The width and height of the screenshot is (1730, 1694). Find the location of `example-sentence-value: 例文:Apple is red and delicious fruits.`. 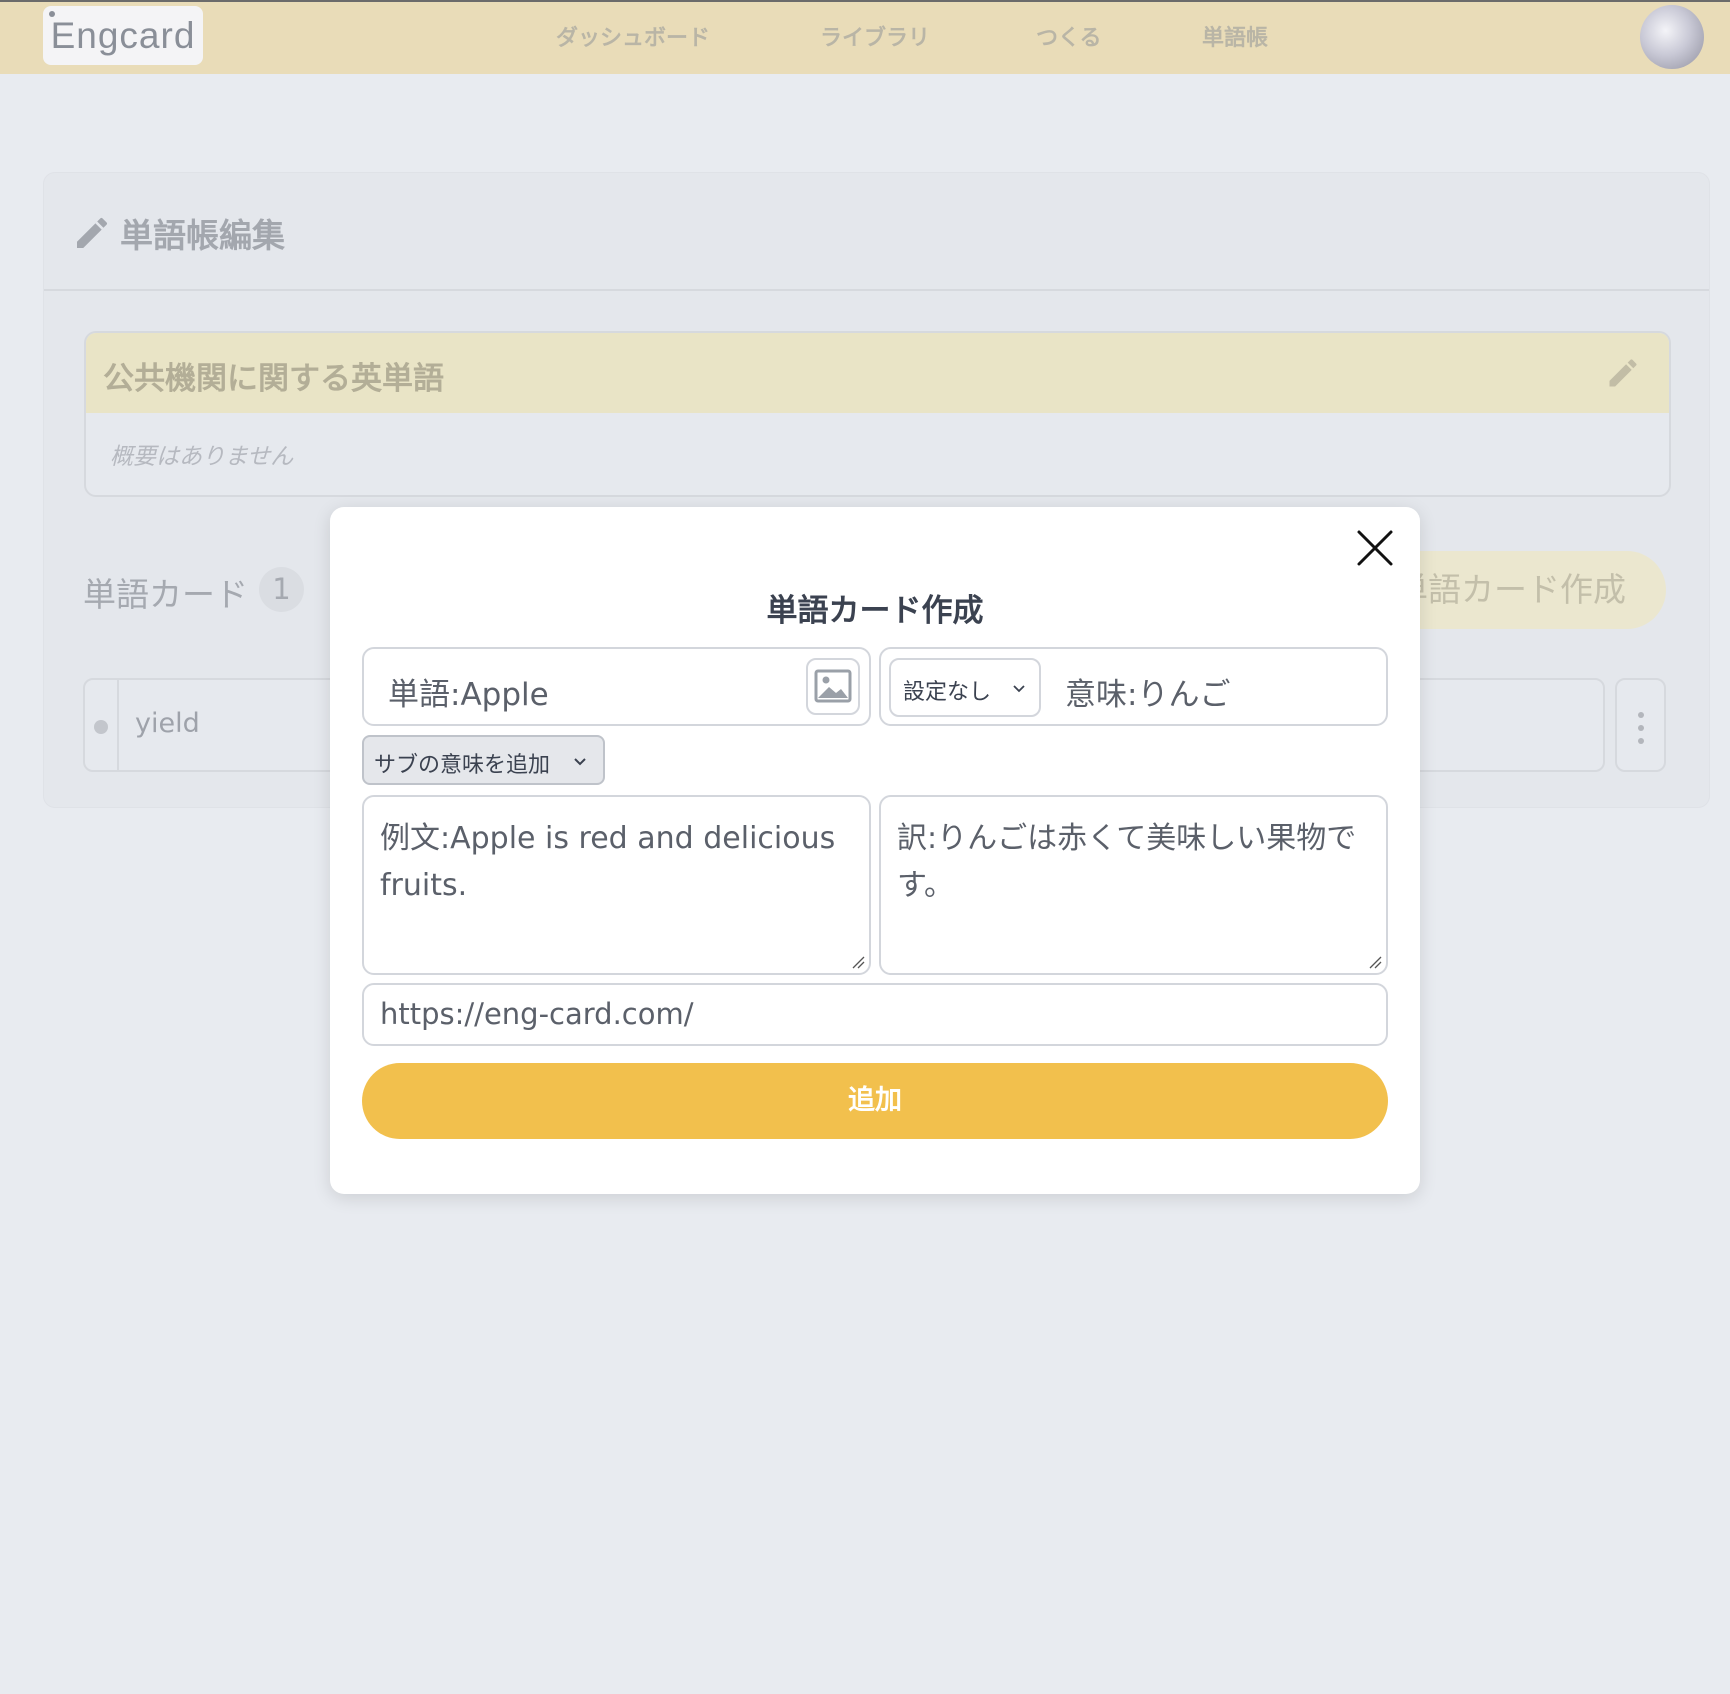

example-sentence-value: 例文:Apple is red and delicious fruits. is located at coordinates (608, 862).